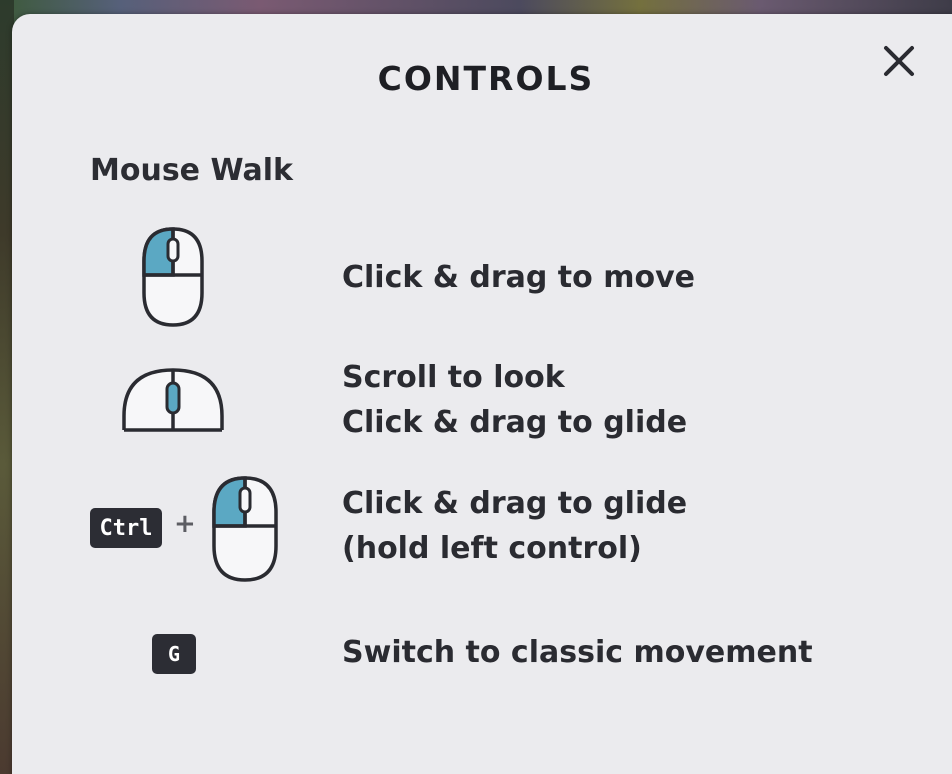  Describe the element at coordinates (245, 531) in the screenshot. I see `ctrl-plus-mouse-left-icon` at that location.